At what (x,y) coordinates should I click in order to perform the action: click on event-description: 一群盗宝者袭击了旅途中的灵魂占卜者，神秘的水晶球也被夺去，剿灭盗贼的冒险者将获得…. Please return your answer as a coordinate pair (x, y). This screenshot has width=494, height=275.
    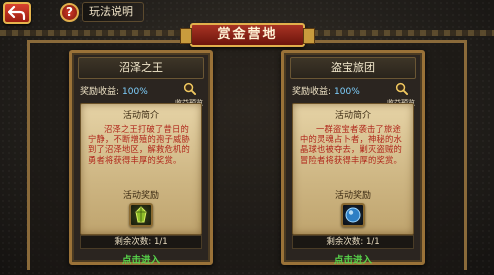
    Looking at the image, I should click on (351, 144).